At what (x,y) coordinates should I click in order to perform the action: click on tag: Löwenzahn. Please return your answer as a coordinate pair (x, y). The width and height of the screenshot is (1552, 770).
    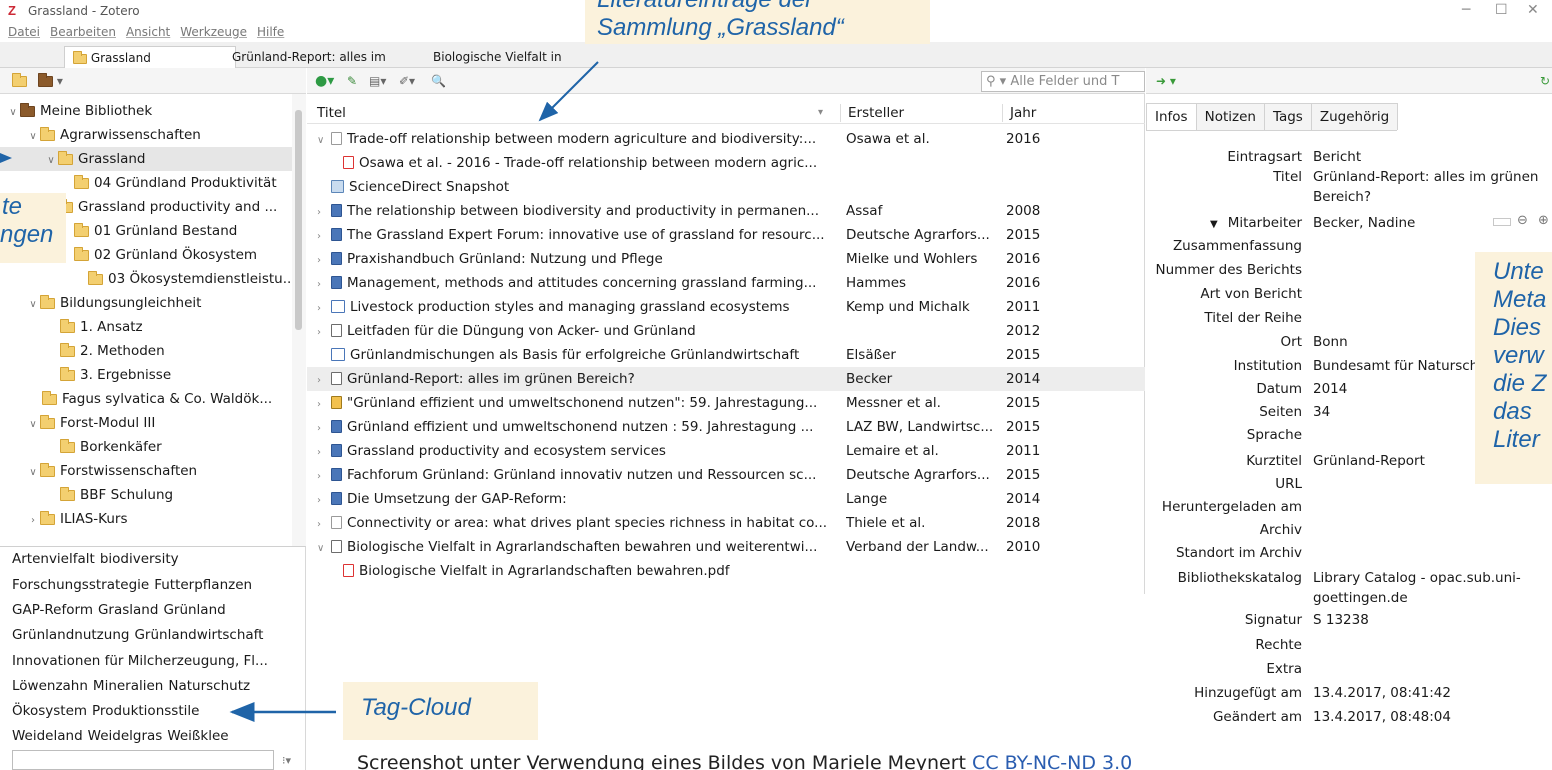
    Looking at the image, I should click on (50, 686).